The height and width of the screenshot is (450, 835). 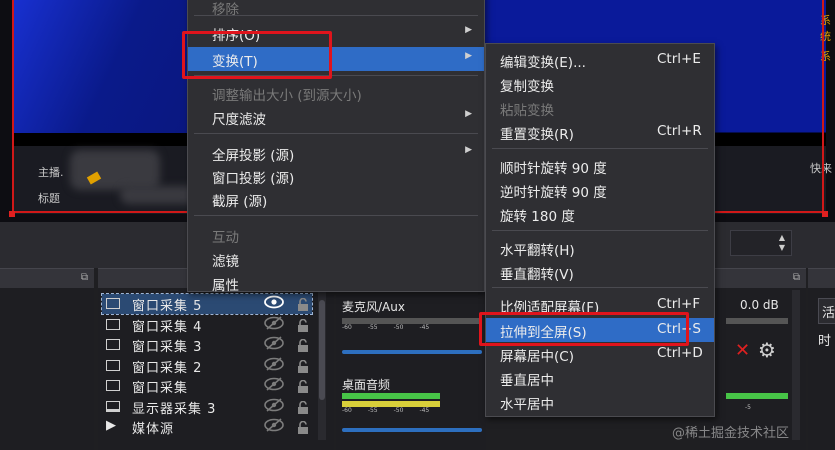 What do you see at coordinates (600, 214) in the screenshot?
I see `menu-item-rotate-180: 旋转 180 度` at bounding box center [600, 214].